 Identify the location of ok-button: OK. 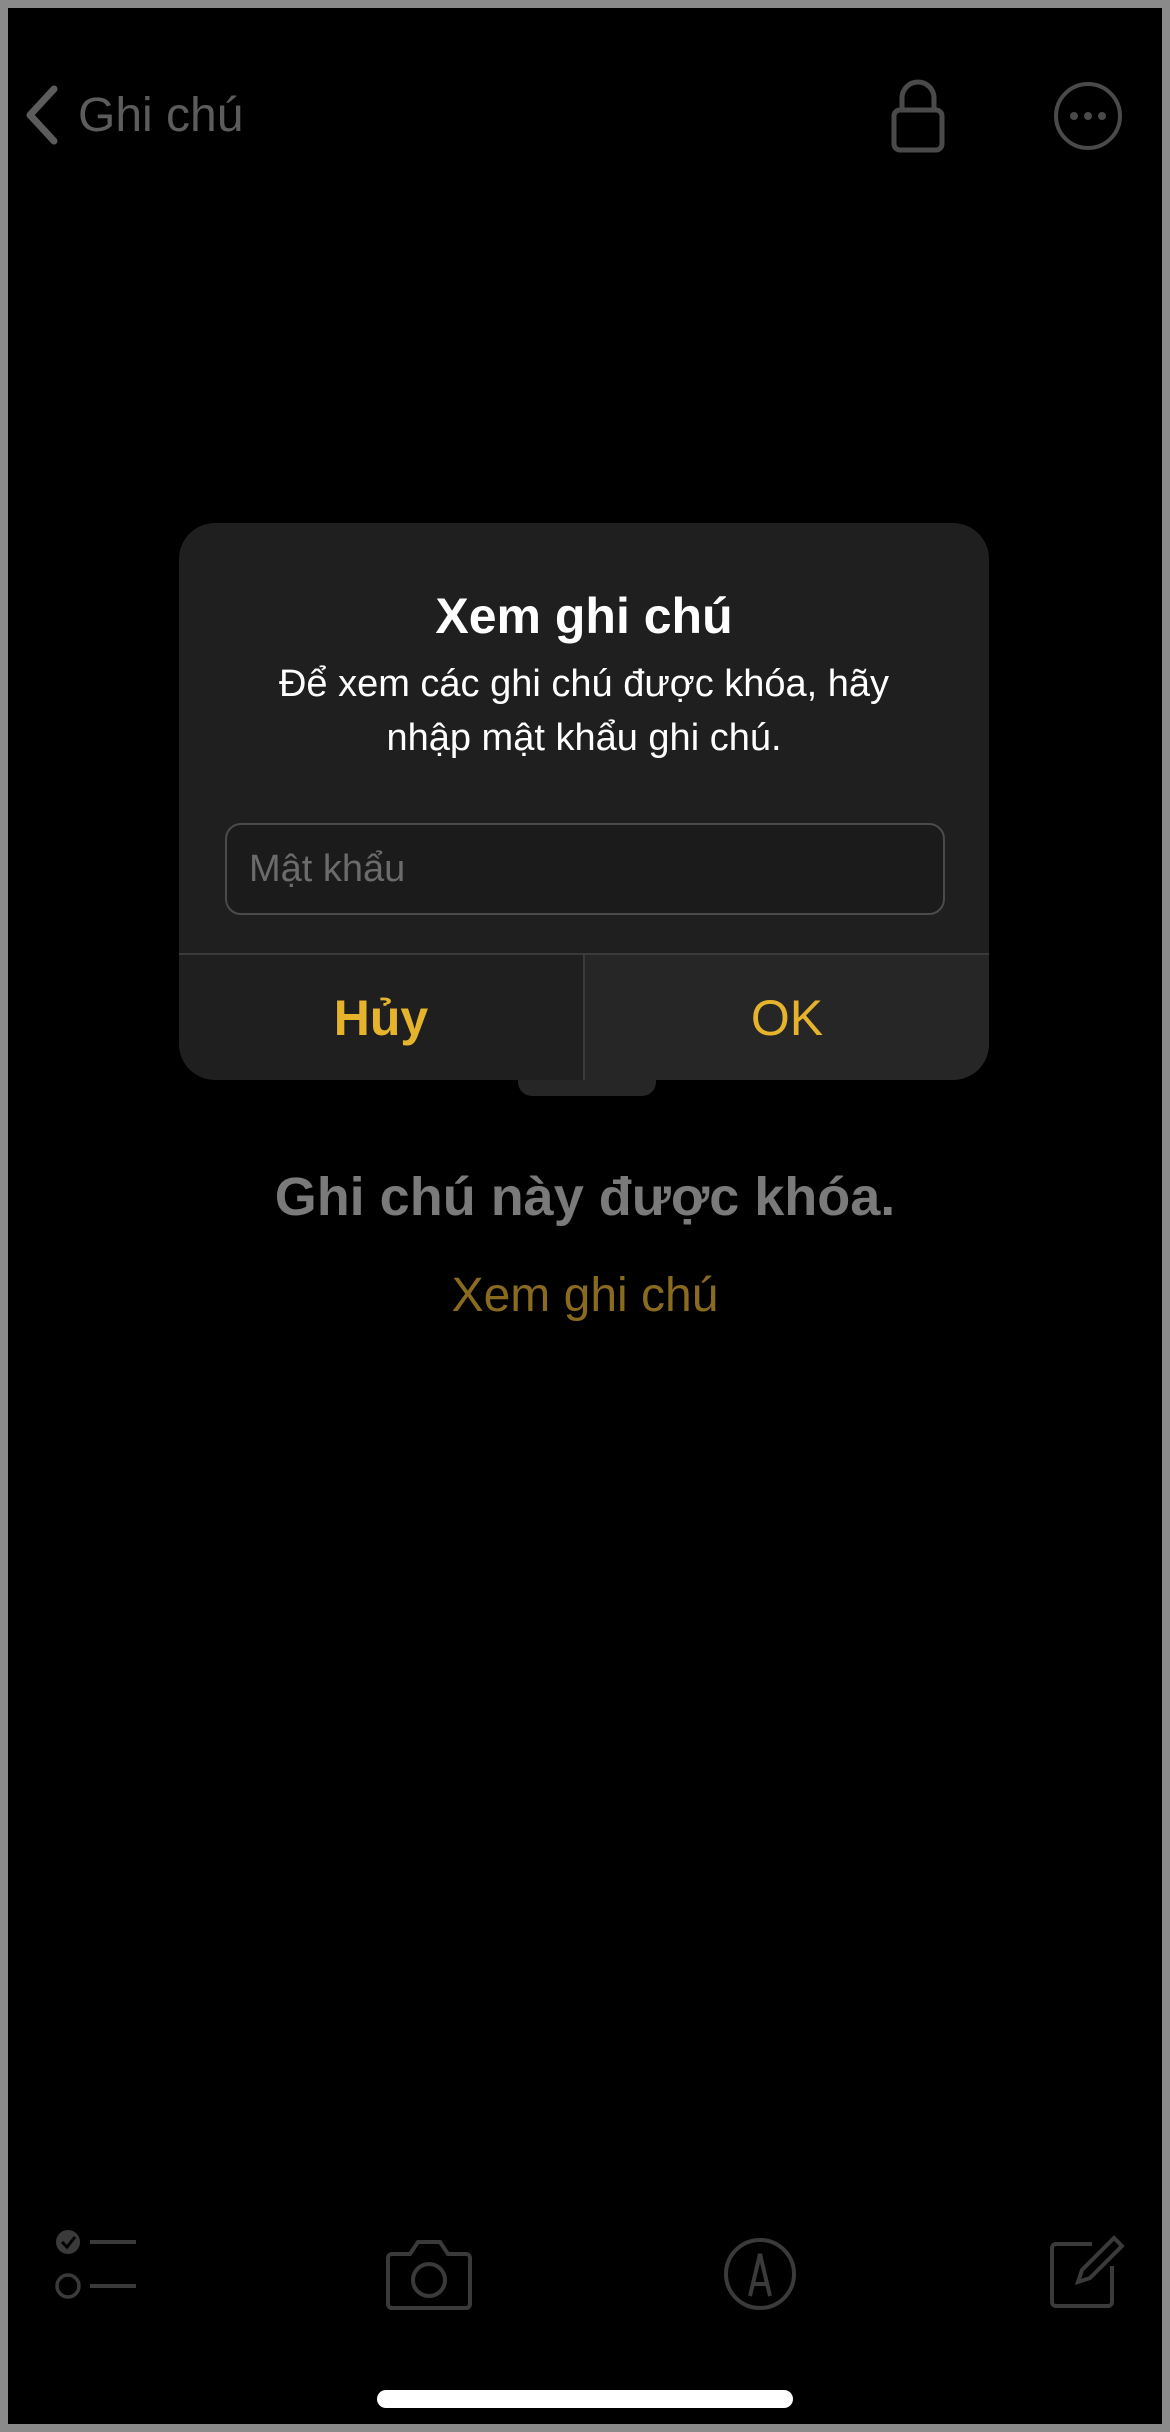
(787, 1017).